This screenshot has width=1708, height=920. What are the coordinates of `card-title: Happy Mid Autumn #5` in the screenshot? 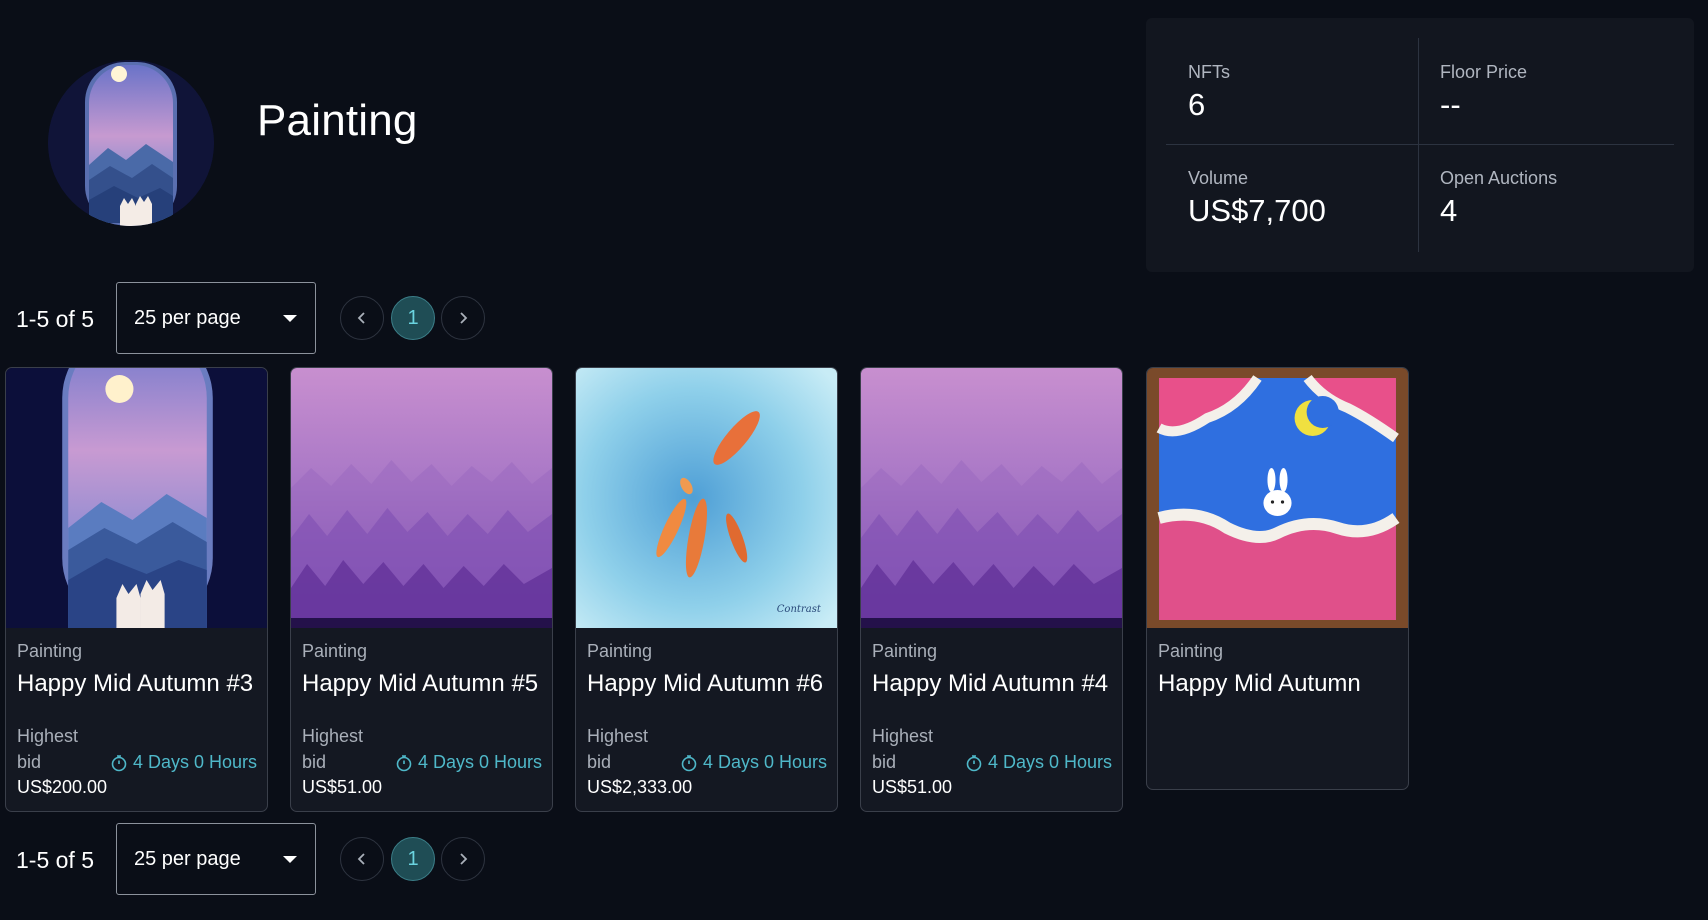 It's located at (420, 684).